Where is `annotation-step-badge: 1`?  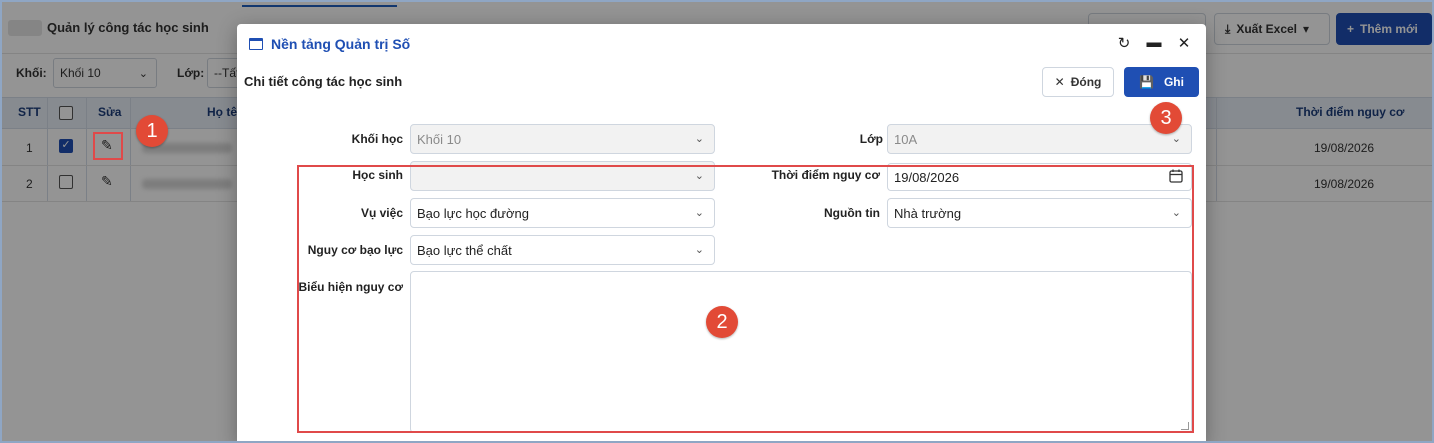
annotation-step-badge: 1 is located at coordinates (152, 131).